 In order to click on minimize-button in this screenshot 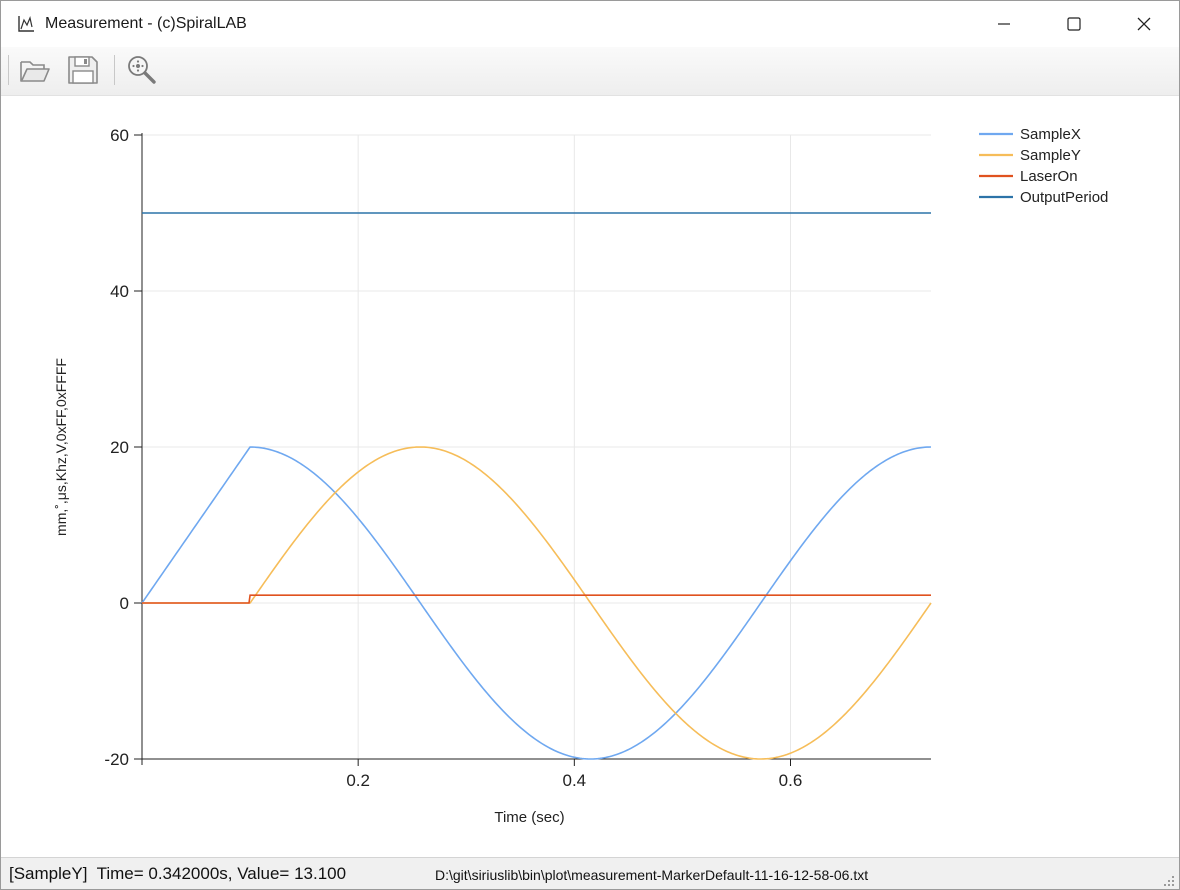, I will do `click(1004, 24)`.